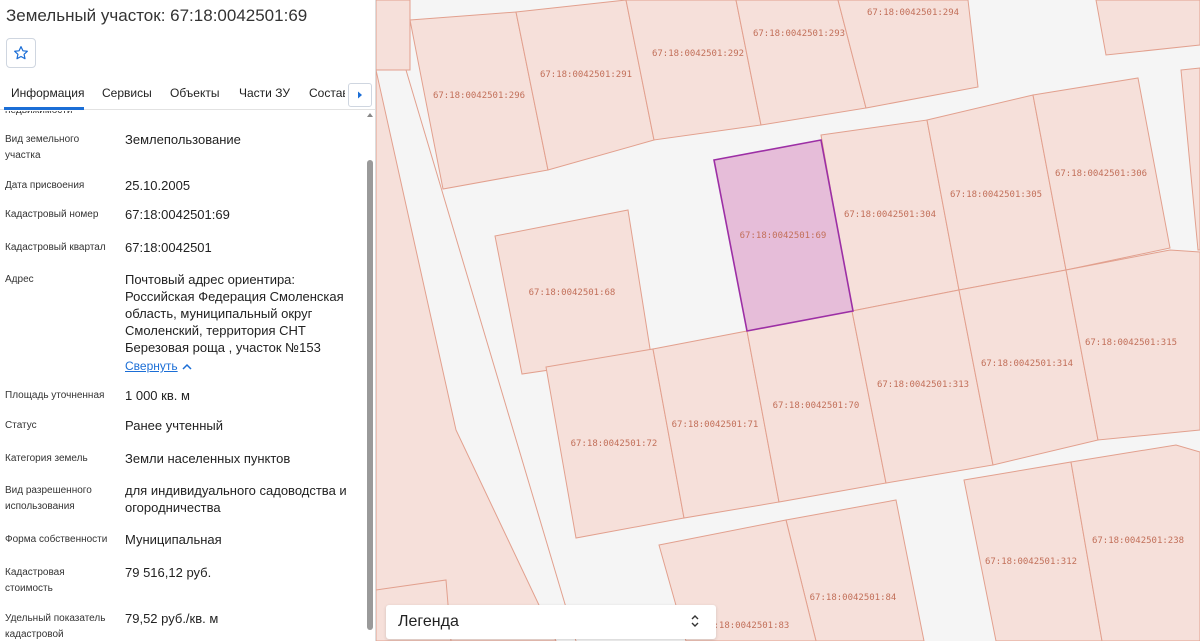 Image resolution: width=1200 pixels, height=641 pixels. I want to click on scrollbar-thumb, so click(370, 395).